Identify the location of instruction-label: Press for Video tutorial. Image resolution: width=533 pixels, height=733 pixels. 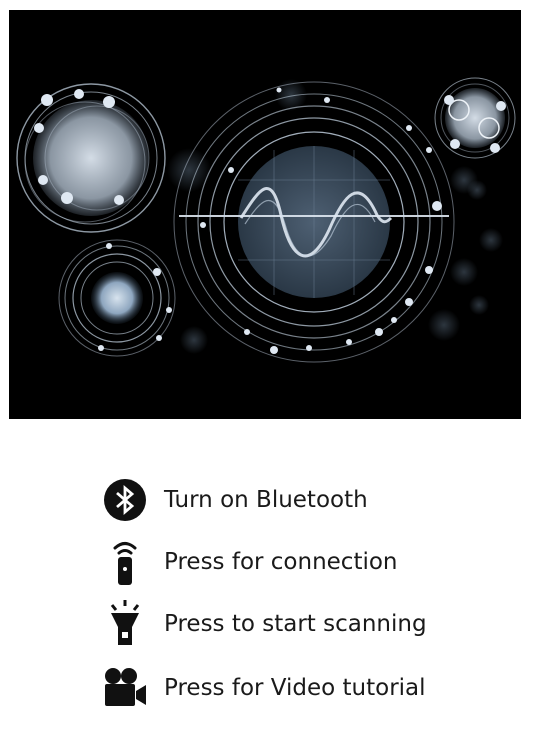
(295, 688).